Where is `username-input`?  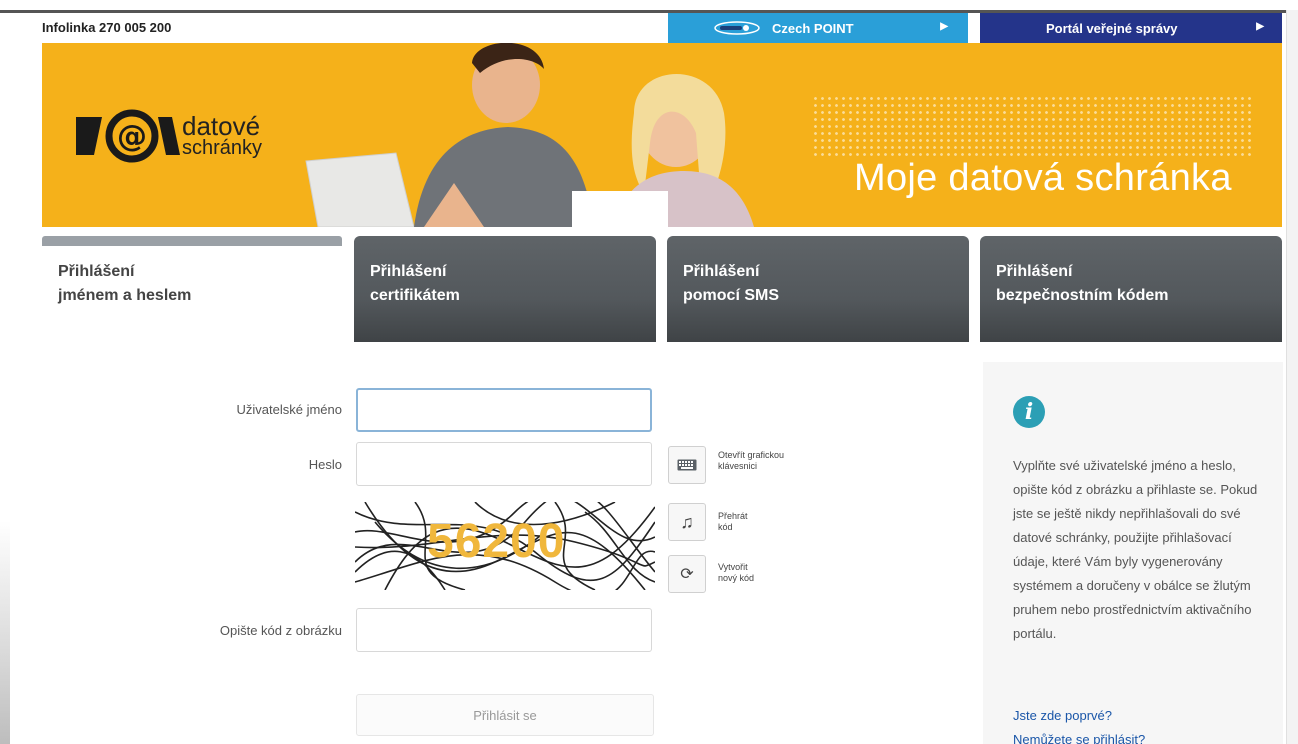 username-input is located at coordinates (504, 410).